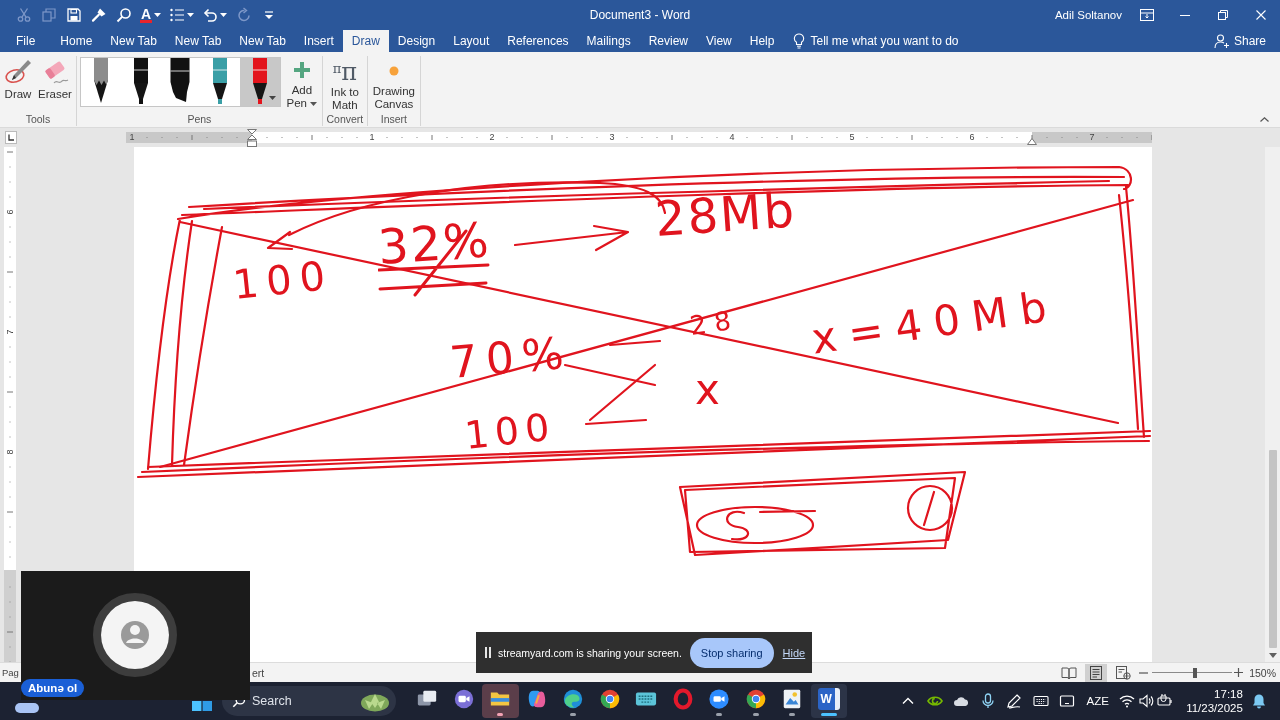  What do you see at coordinates (26, 41) in the screenshot?
I see `ribbon-tab: File` at bounding box center [26, 41].